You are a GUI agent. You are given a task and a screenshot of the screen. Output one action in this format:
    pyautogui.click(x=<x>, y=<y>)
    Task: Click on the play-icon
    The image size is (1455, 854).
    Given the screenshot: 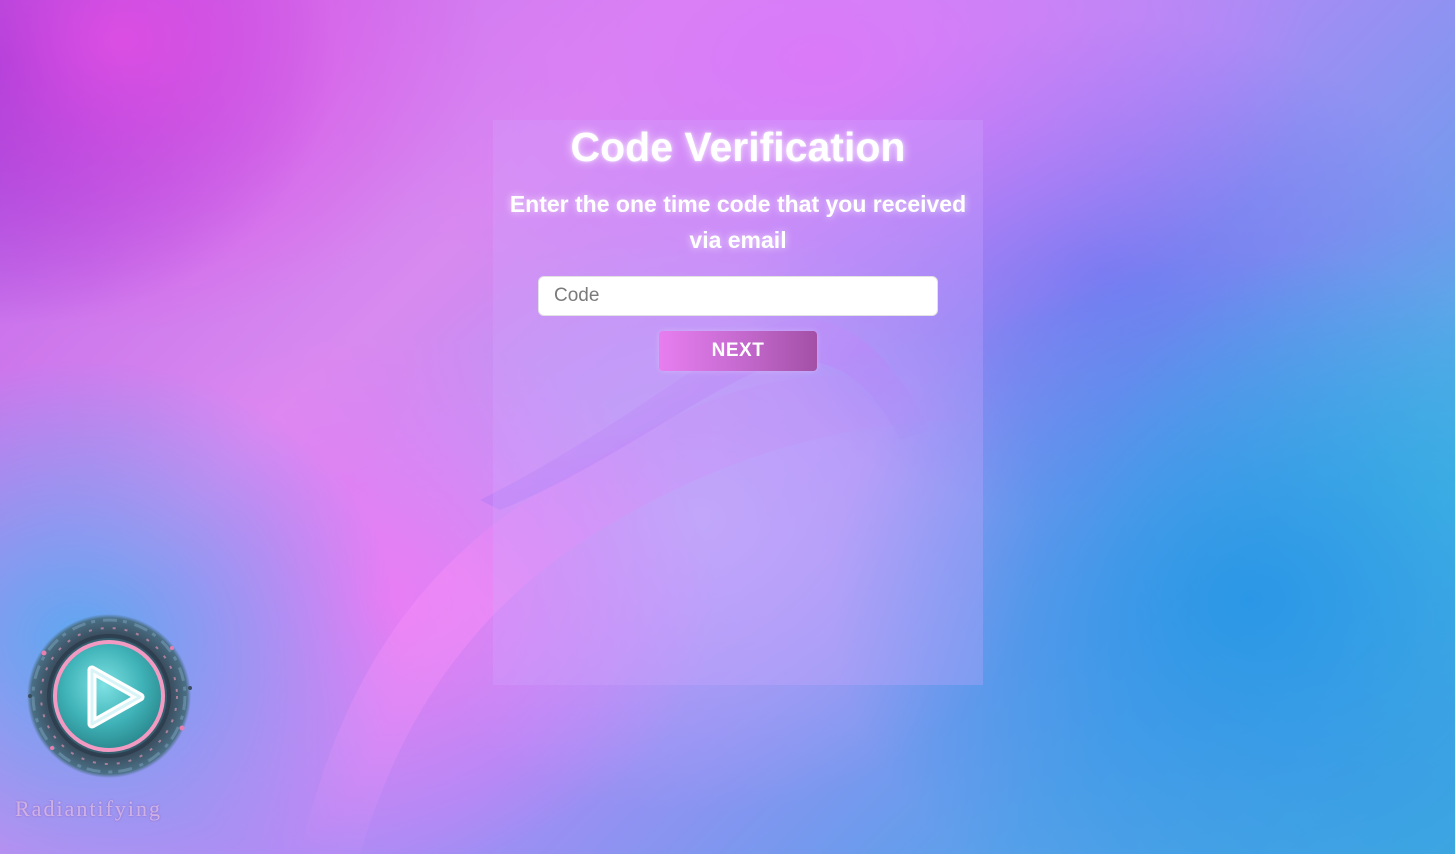 What is the action you would take?
    pyautogui.click(x=109, y=696)
    